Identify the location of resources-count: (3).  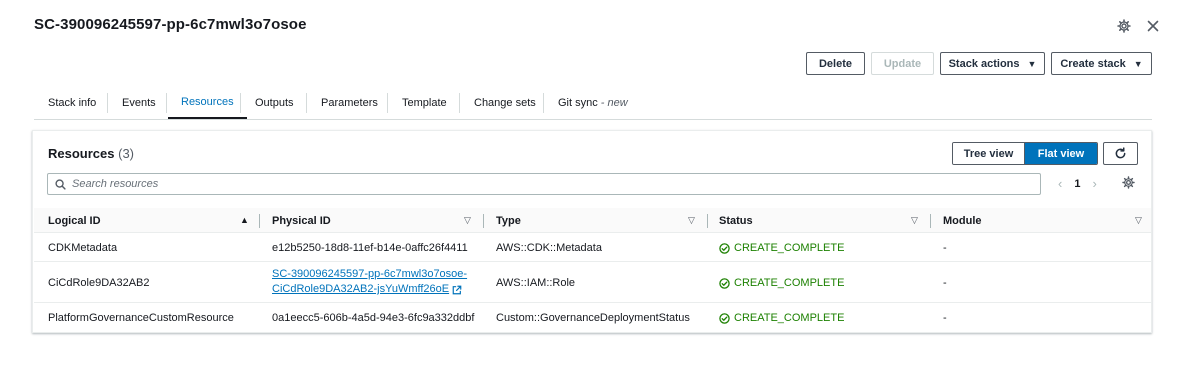
(126, 153).